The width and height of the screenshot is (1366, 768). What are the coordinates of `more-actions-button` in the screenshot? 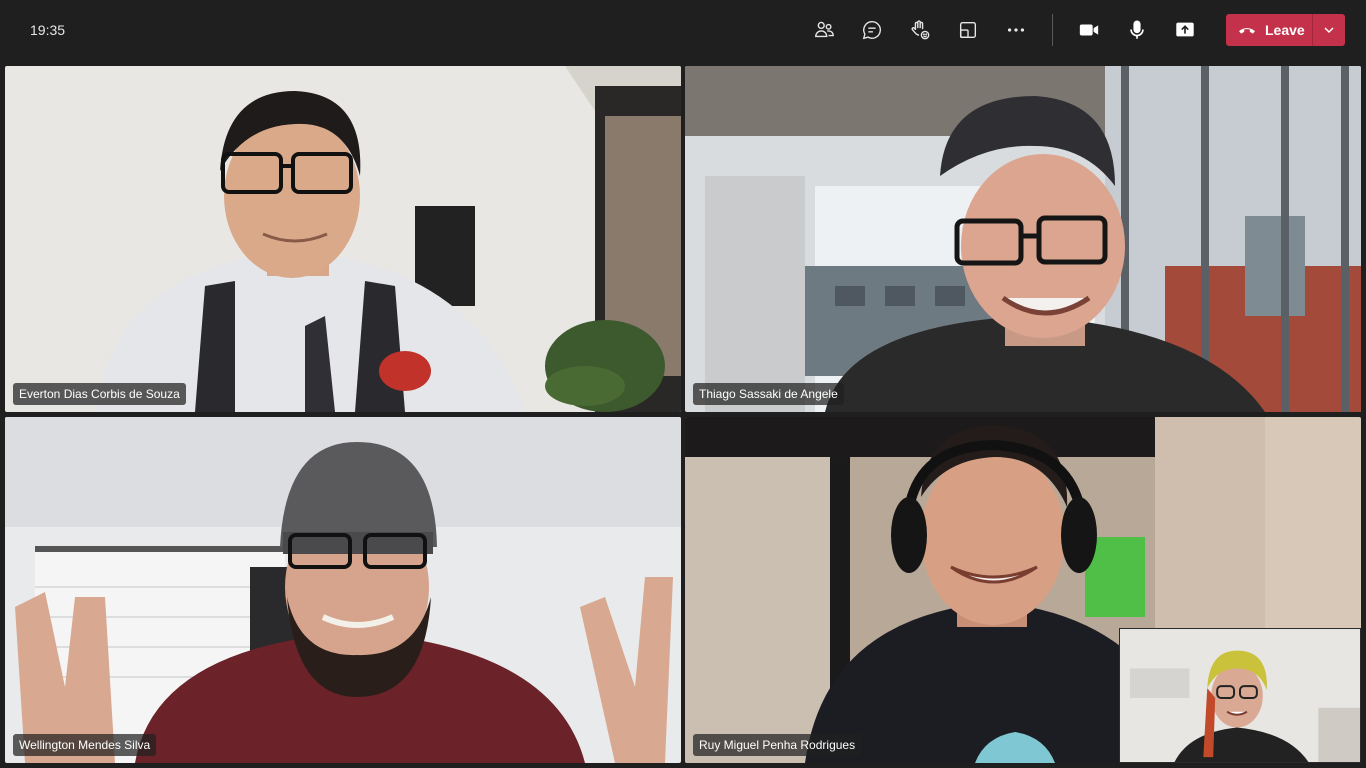 It's located at (1016, 30).